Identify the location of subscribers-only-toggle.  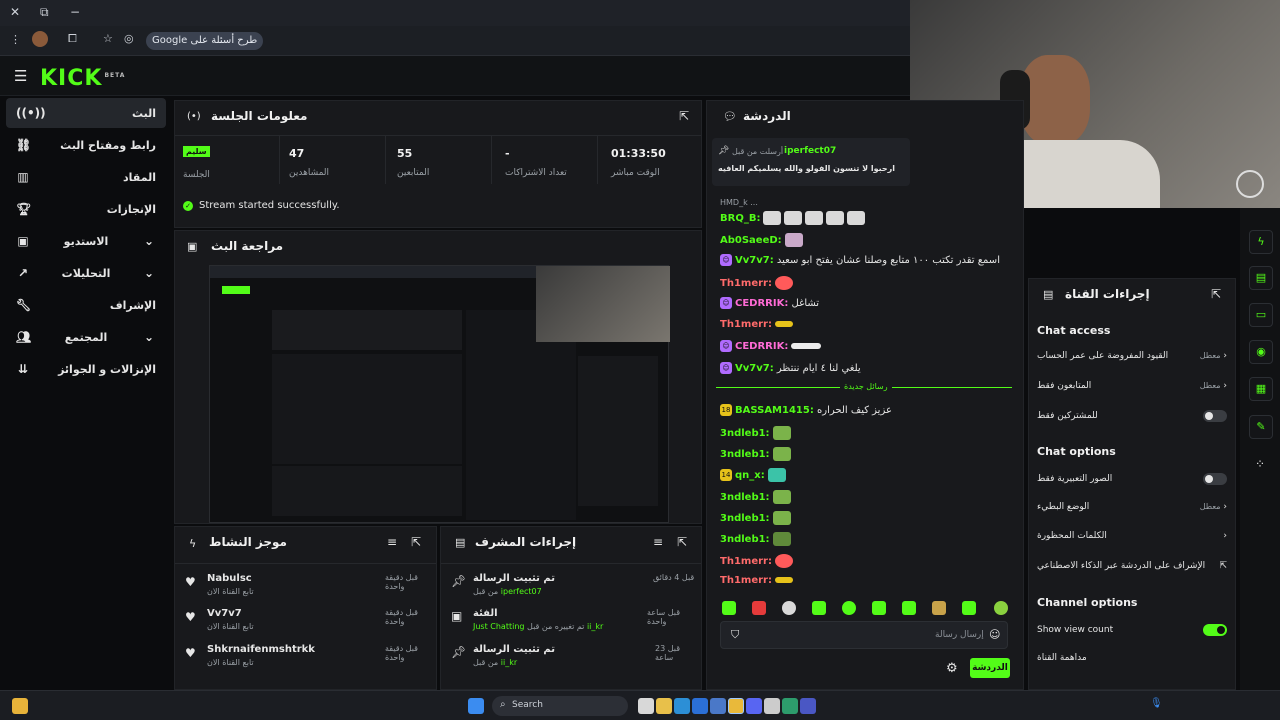
(1215, 416).